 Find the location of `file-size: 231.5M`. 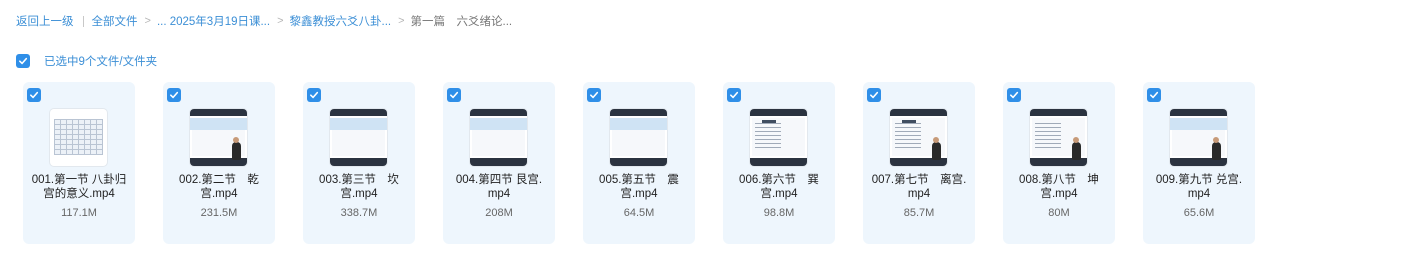

file-size: 231.5M is located at coordinates (219, 213).